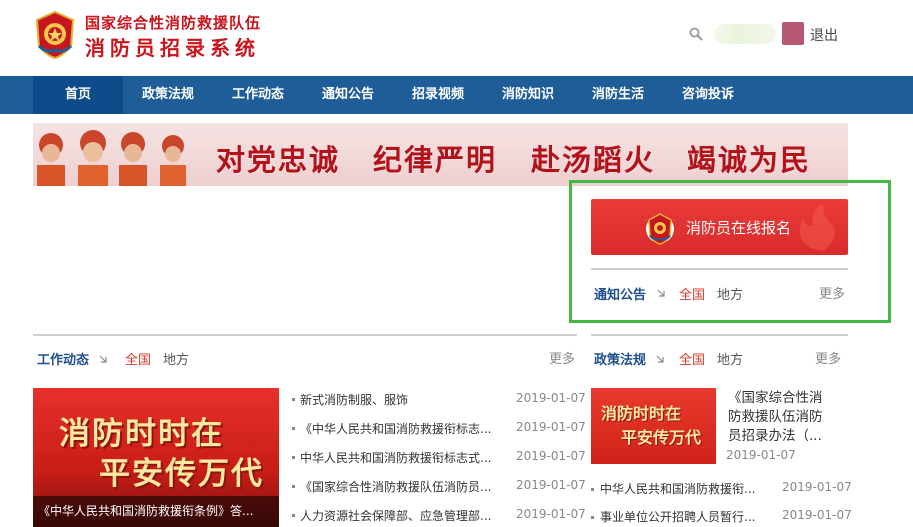  Describe the element at coordinates (620, 293) in the screenshot. I see `notices-title: 通知公告` at that location.